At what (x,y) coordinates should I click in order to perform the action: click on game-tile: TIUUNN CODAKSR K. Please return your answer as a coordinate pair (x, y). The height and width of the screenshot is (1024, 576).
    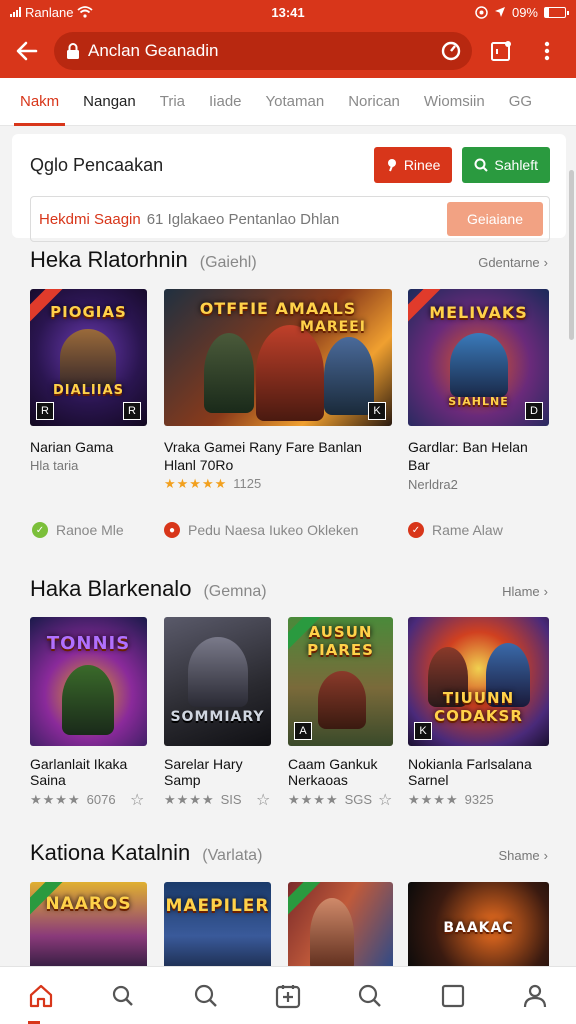
    Looking at the image, I should click on (478, 681).